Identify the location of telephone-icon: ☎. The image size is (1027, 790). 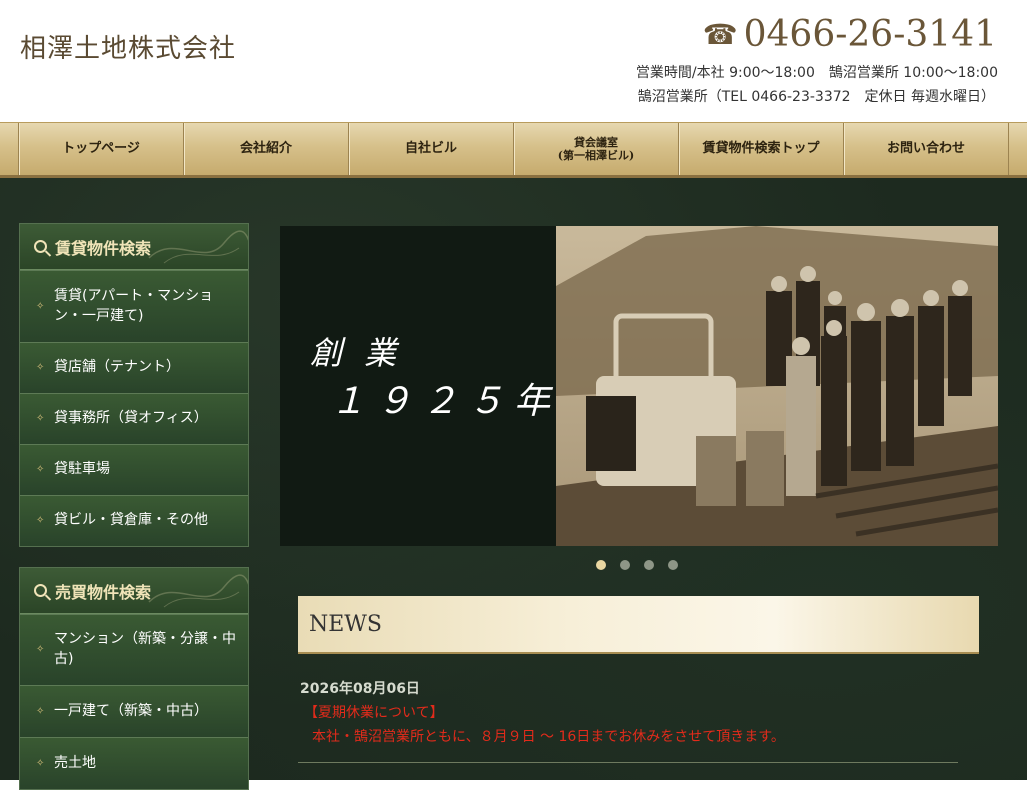
(720, 34).